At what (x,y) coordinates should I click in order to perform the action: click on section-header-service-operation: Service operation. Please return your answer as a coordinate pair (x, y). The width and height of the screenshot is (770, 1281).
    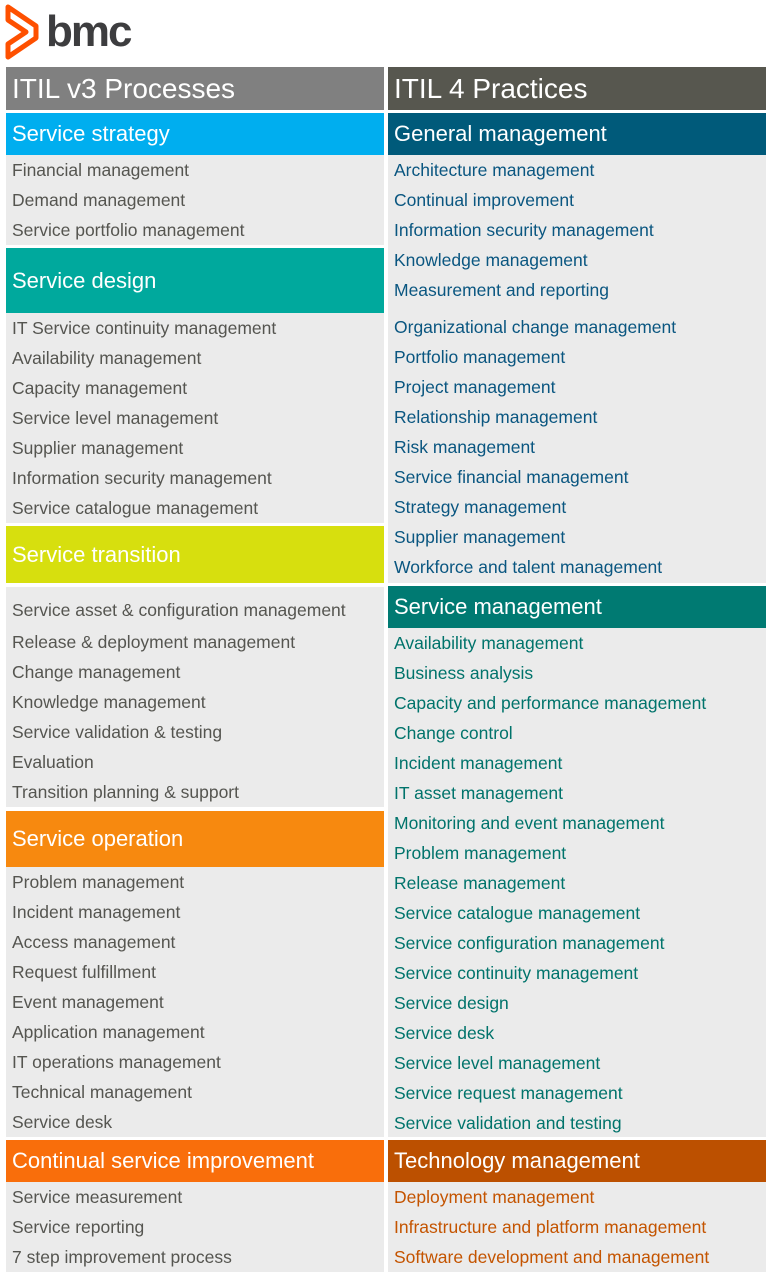
    Looking at the image, I should click on (195, 839).